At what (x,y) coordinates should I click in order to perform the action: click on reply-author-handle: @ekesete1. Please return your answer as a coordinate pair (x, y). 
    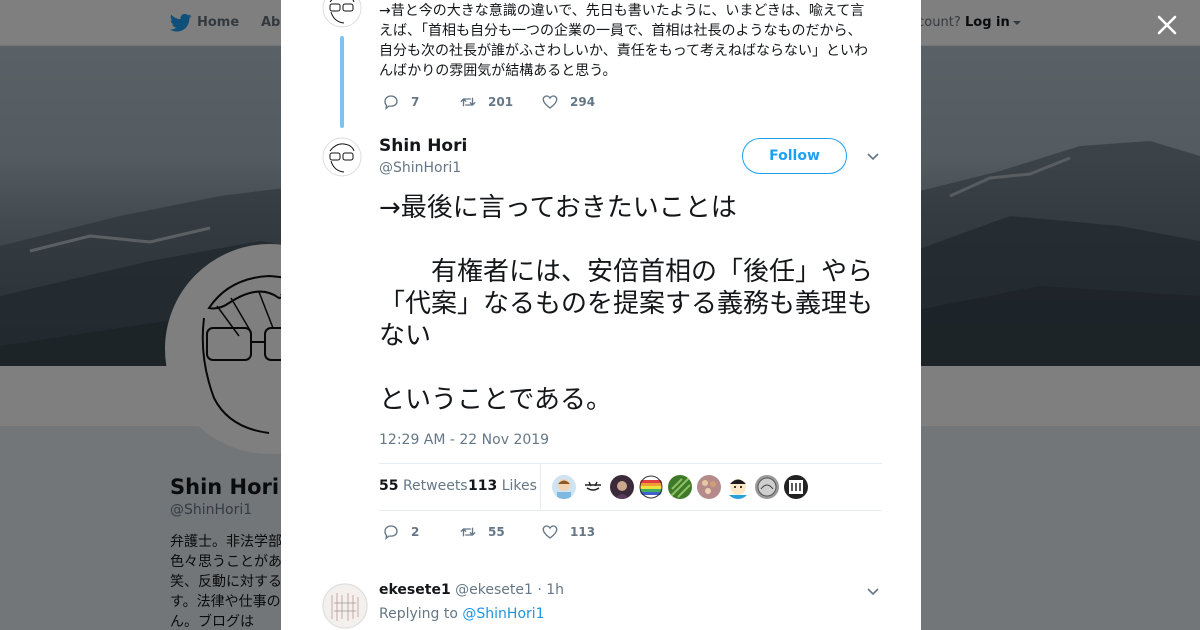
    Looking at the image, I should click on (494, 590).